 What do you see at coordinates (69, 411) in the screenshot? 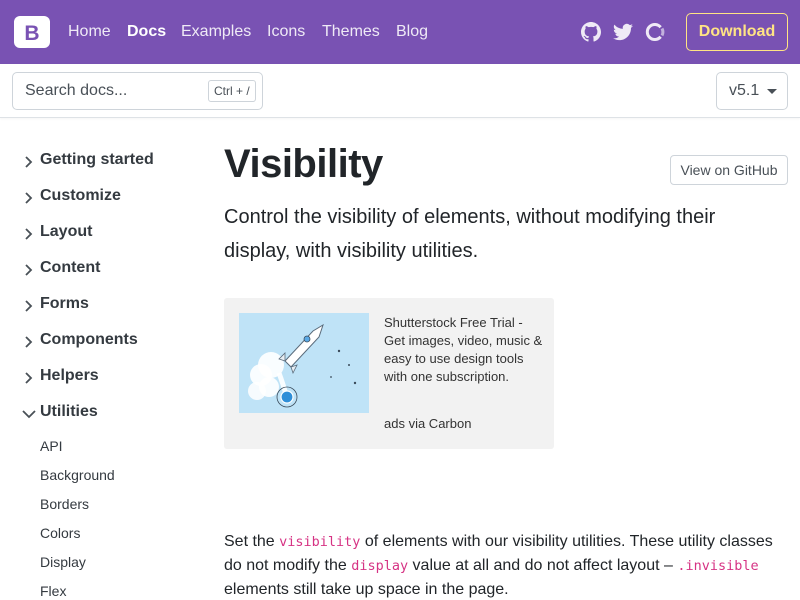
I see `sidebar-item-label: Utilities` at bounding box center [69, 411].